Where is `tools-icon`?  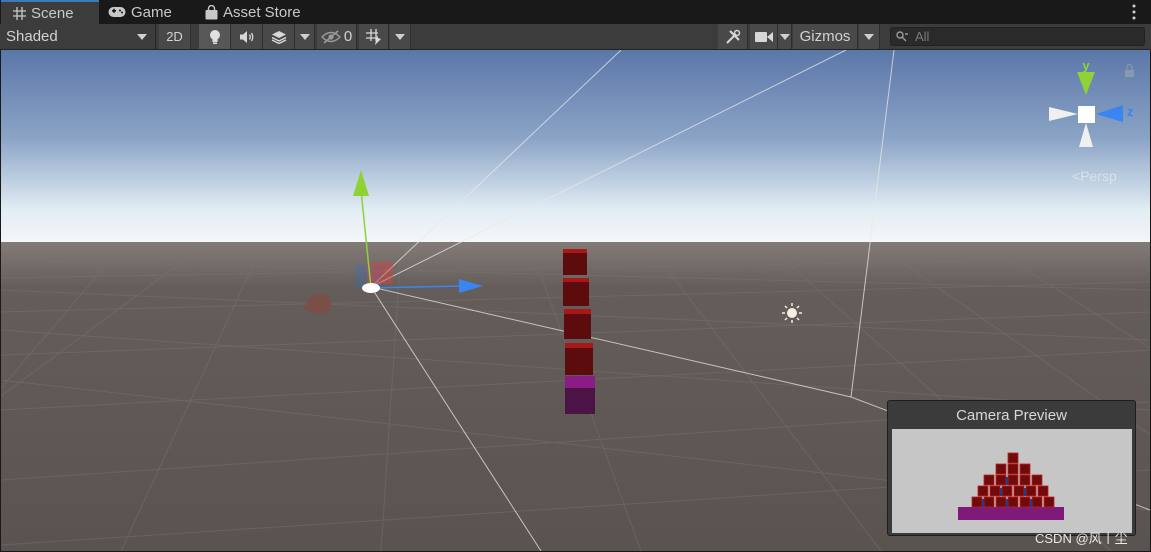
tools-icon is located at coordinates (732, 36).